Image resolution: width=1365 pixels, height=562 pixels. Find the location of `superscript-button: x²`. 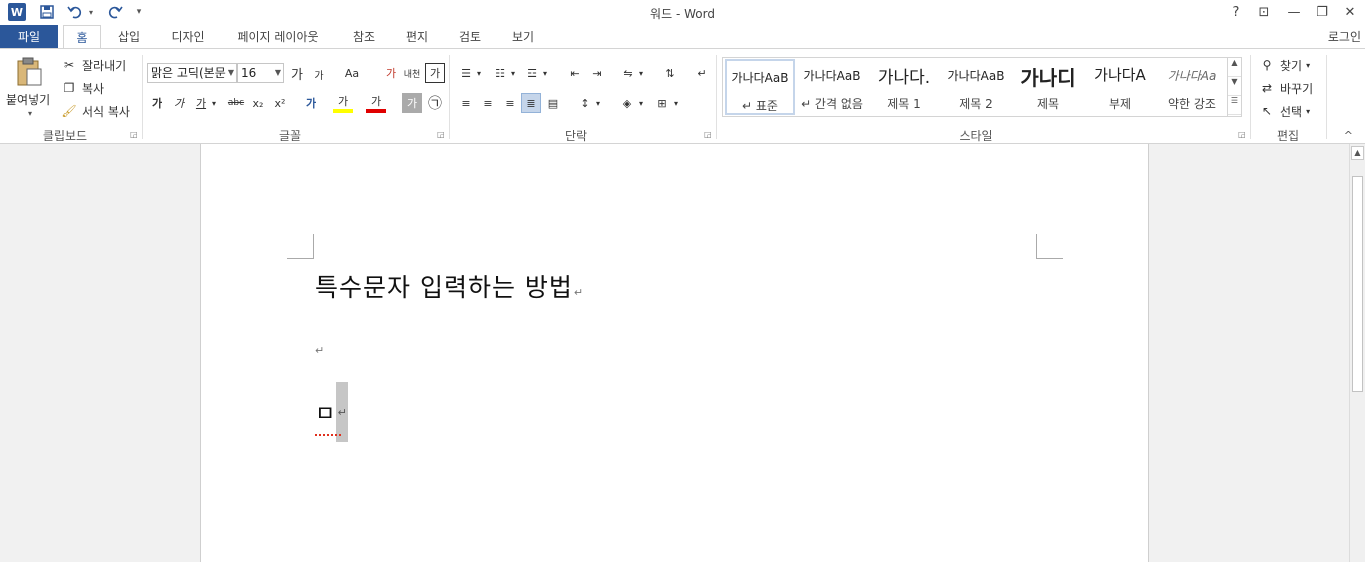

superscript-button: x² is located at coordinates (280, 103).